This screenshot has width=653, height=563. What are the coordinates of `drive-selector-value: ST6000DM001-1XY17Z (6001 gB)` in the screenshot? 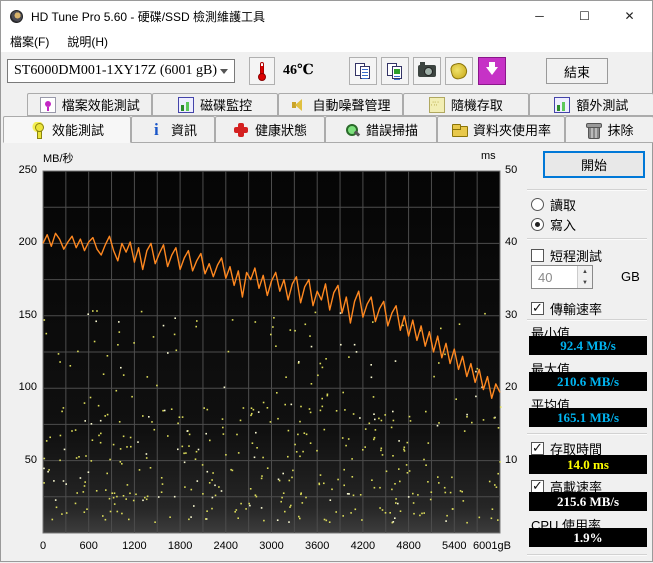 It's located at (115, 70).